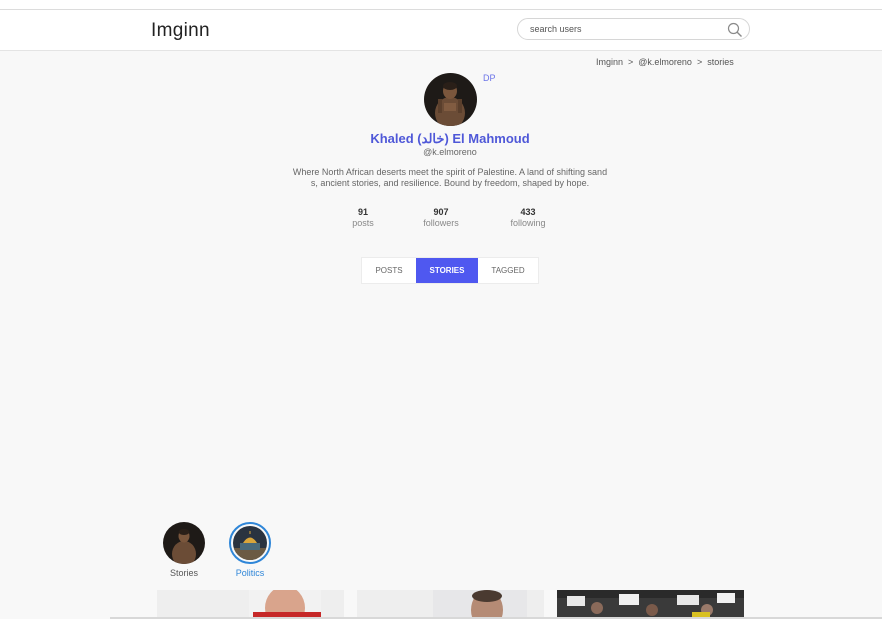  Describe the element at coordinates (183, 573) in the screenshot. I see `highlight-label: Stories` at that location.